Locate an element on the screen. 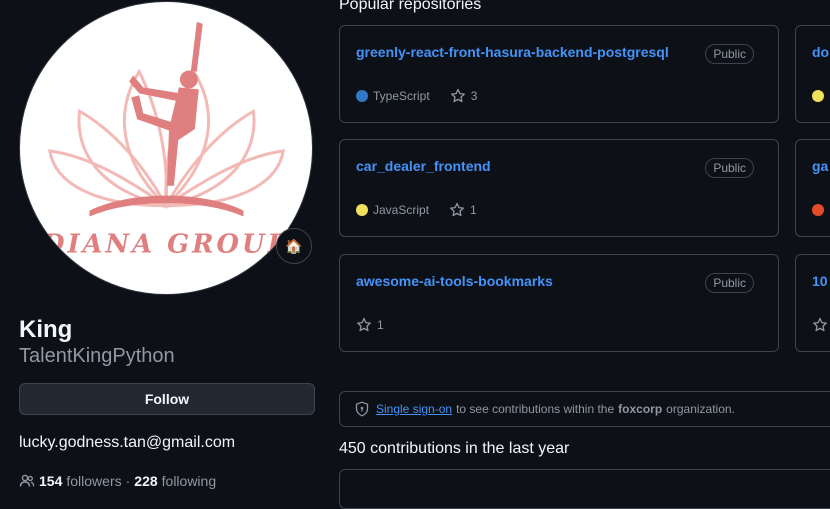  repo-meta: JavaScript 1 is located at coordinates (416, 210).